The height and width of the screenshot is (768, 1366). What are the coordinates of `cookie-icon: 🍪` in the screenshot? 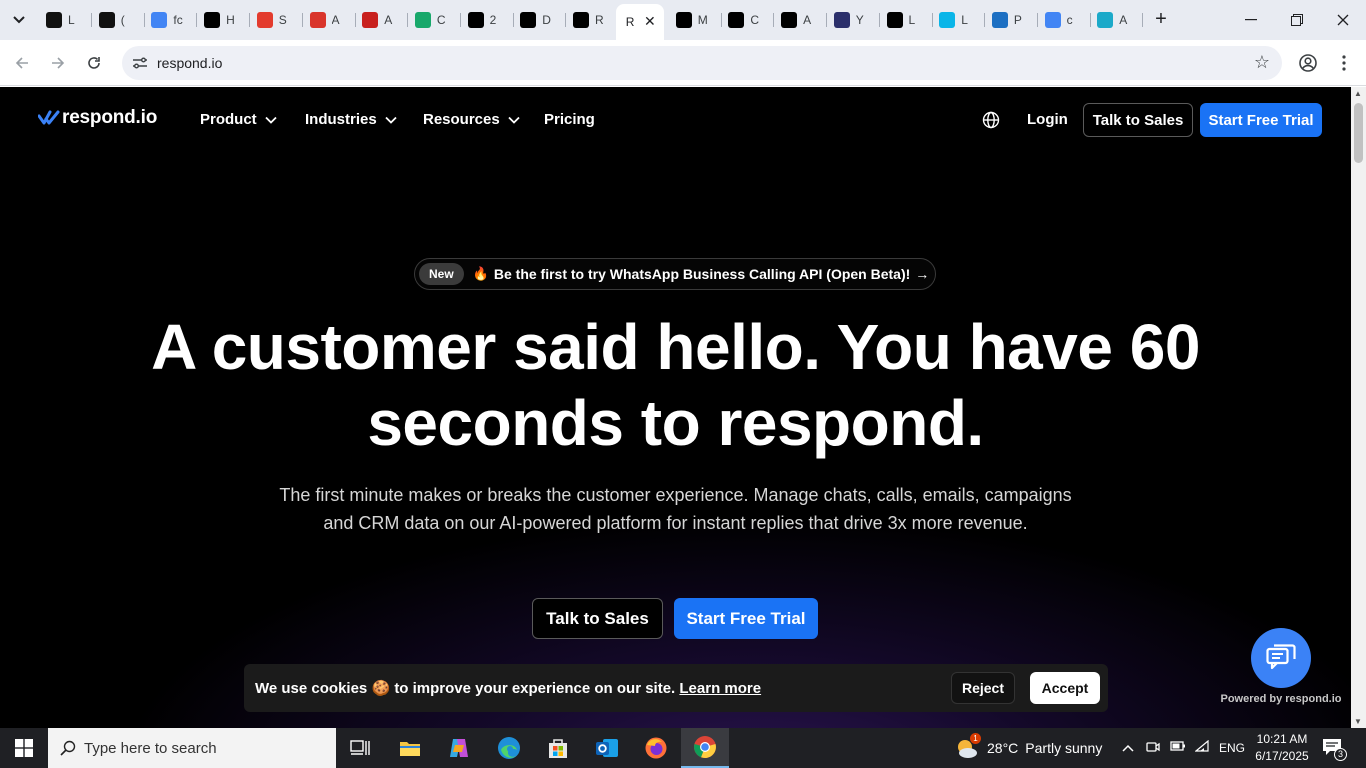 It's located at (381, 688).